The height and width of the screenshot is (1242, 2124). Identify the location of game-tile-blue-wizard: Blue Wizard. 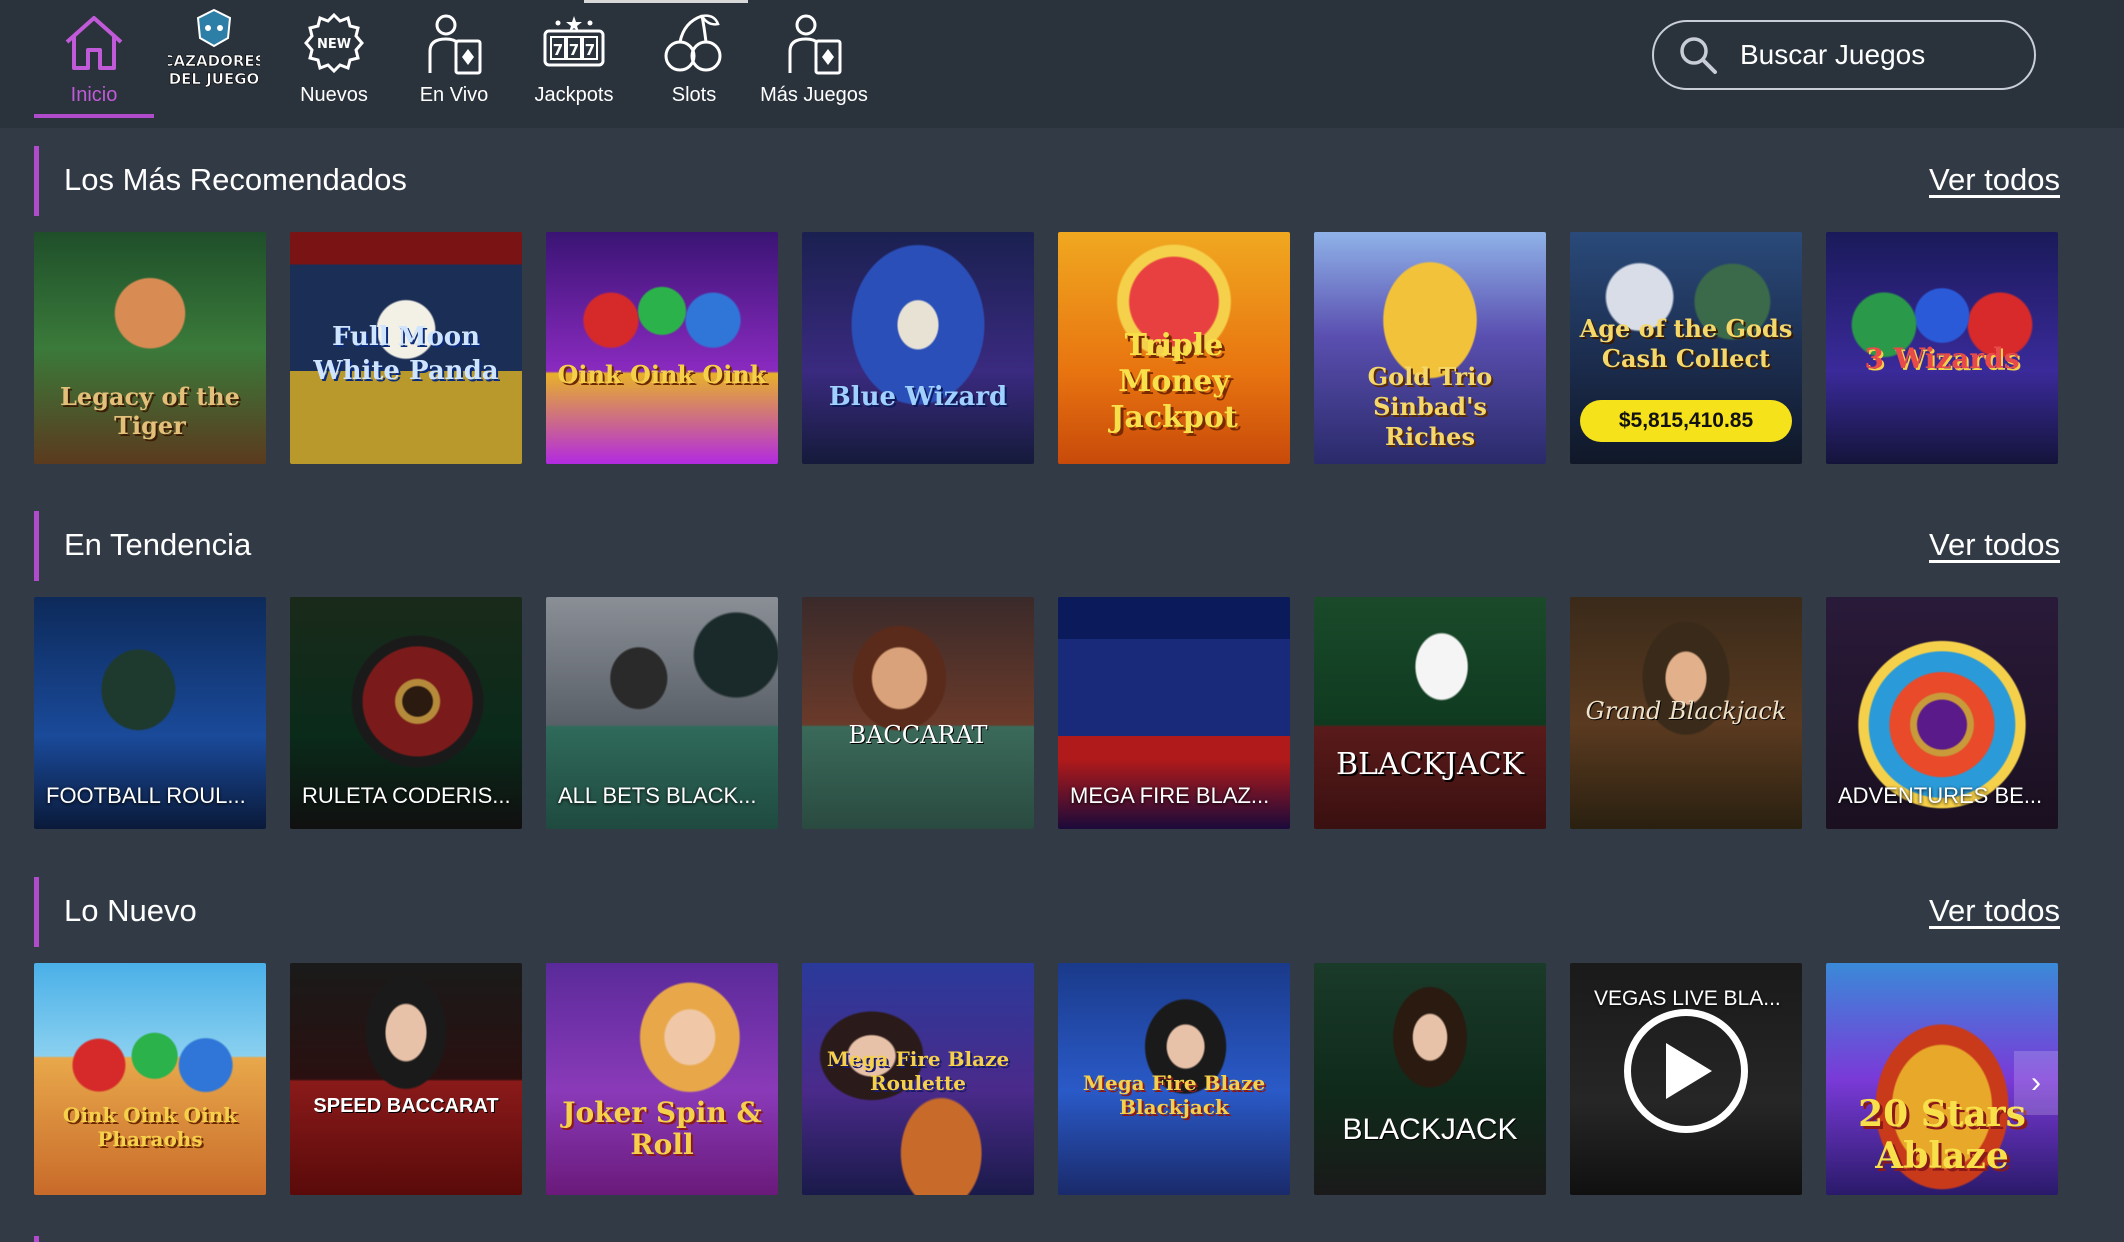
(918, 348).